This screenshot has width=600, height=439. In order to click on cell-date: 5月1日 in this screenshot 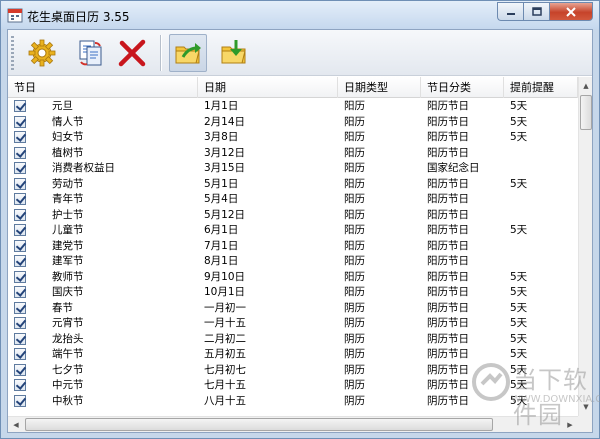, I will do `click(221, 183)`.